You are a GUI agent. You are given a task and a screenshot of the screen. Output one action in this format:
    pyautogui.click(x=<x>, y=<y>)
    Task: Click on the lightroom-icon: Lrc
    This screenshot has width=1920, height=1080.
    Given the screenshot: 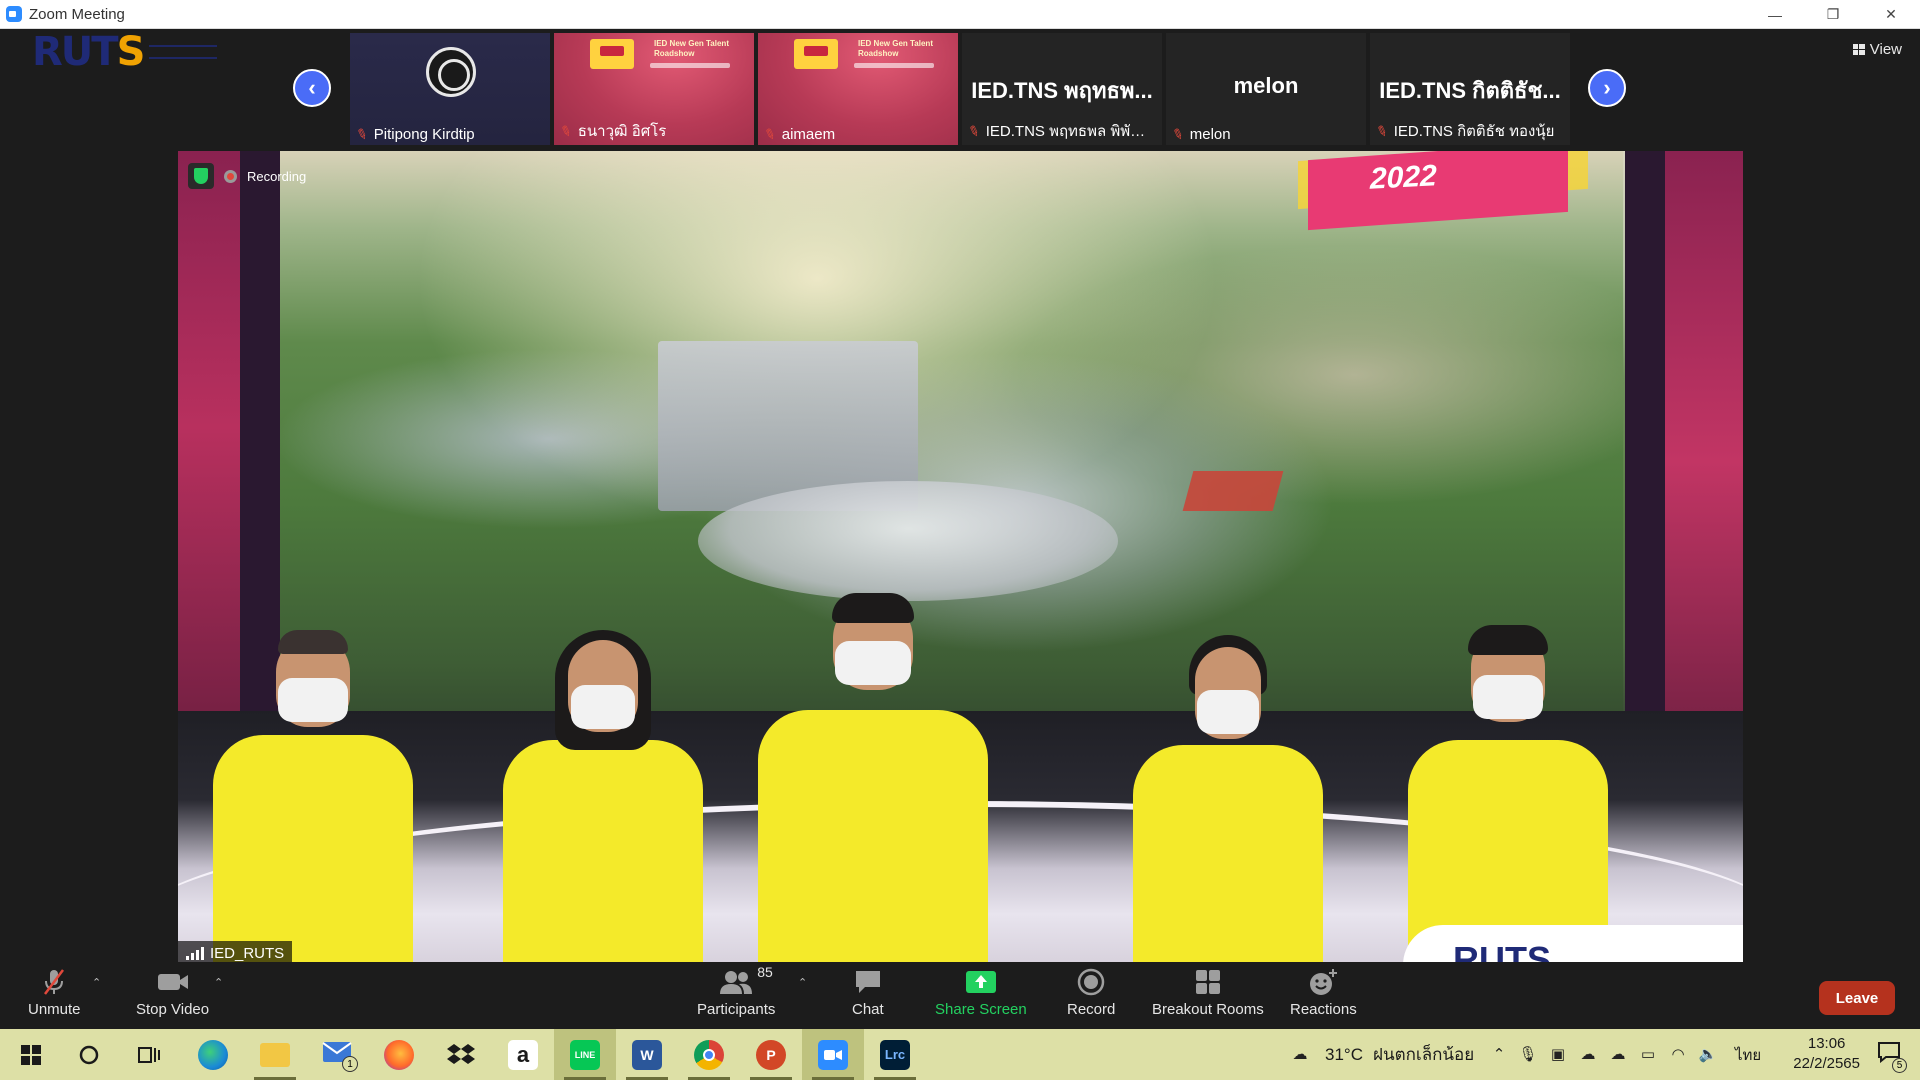 What is the action you would take?
    pyautogui.click(x=895, y=1054)
    